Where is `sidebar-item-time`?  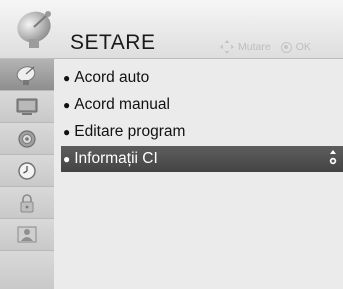
sidebar-item-time is located at coordinates (27, 171).